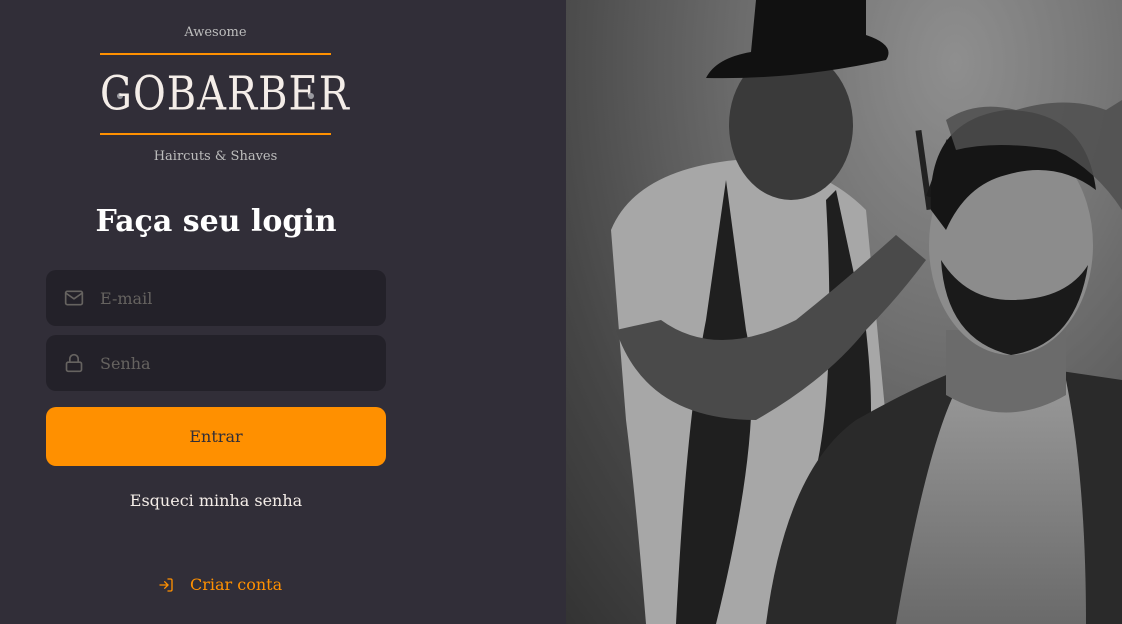 Image resolution: width=1122 pixels, height=624 pixels. I want to click on gobarber-logo: Awesome GOBARBER Haircuts & Shaves, so click(225, 94).